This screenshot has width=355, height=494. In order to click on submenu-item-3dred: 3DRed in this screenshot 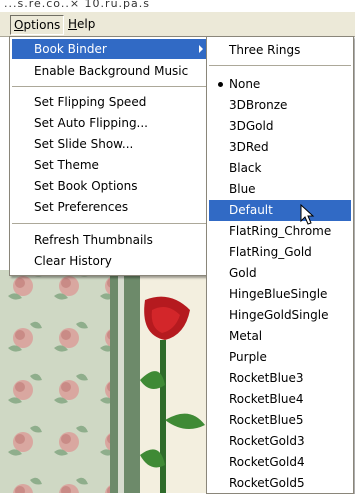, I will do `click(280, 147)`.